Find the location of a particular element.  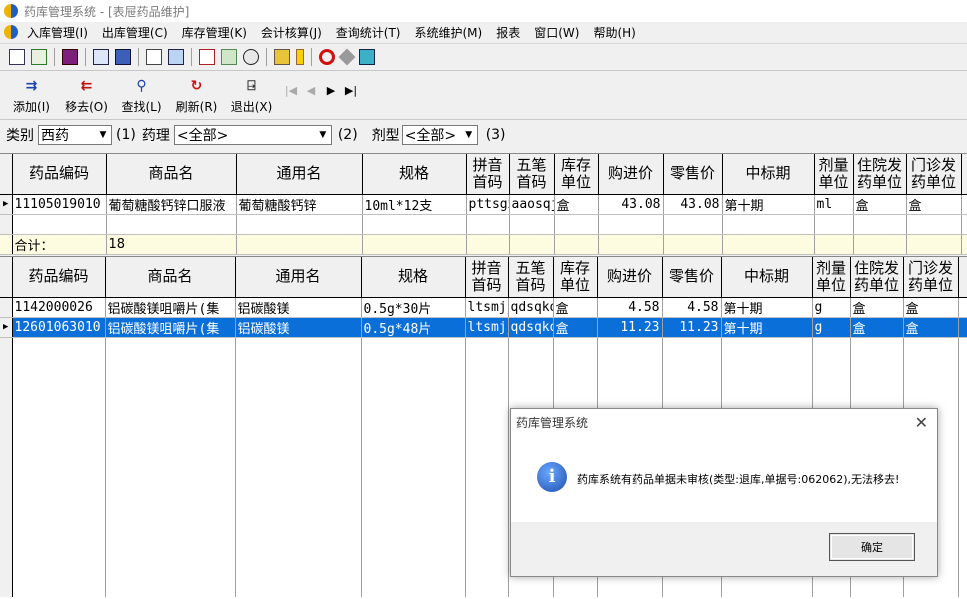

close-window-icon is located at coordinates (367, 57).